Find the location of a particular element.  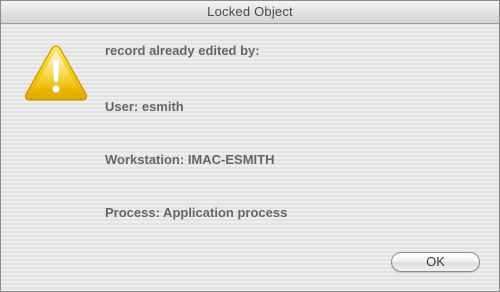

locked-message-heading: record already edited by: is located at coordinates (182, 50).